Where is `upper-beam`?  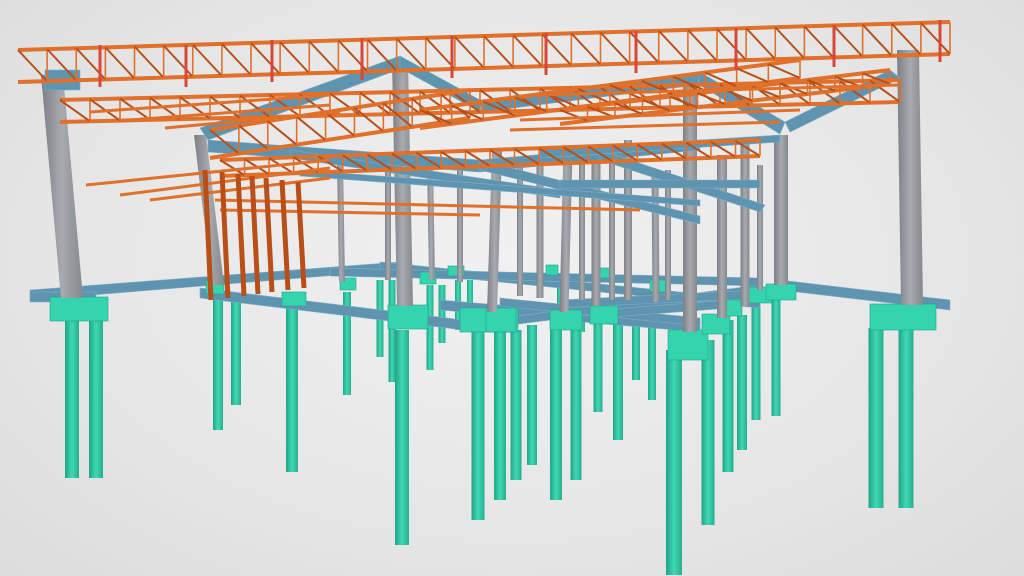 upper-beam is located at coordinates (660, 184).